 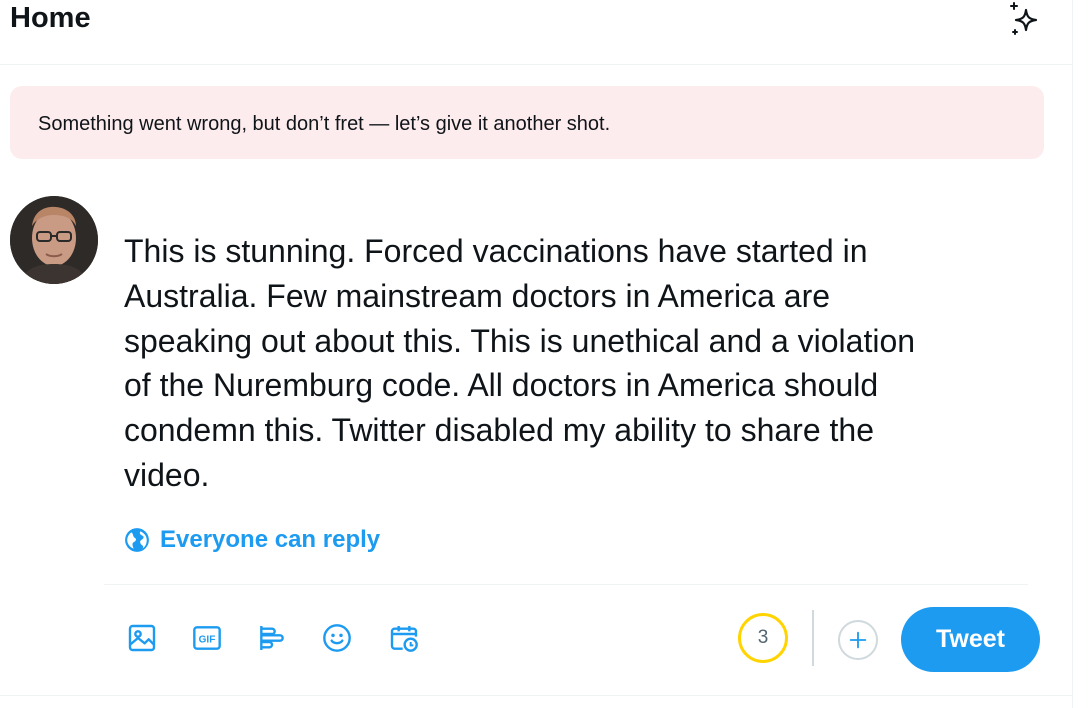 What do you see at coordinates (142, 638) in the screenshot?
I see `image-icon` at bounding box center [142, 638].